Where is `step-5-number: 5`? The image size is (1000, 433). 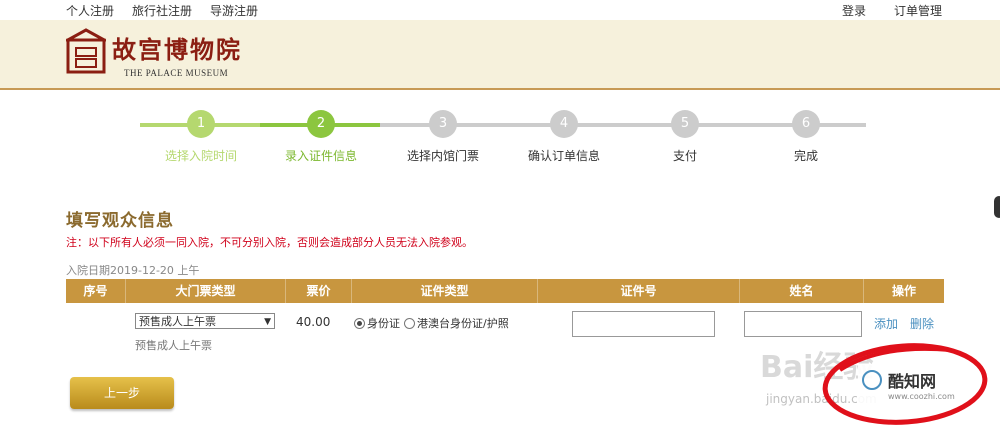
step-5-number: 5 is located at coordinates (685, 124).